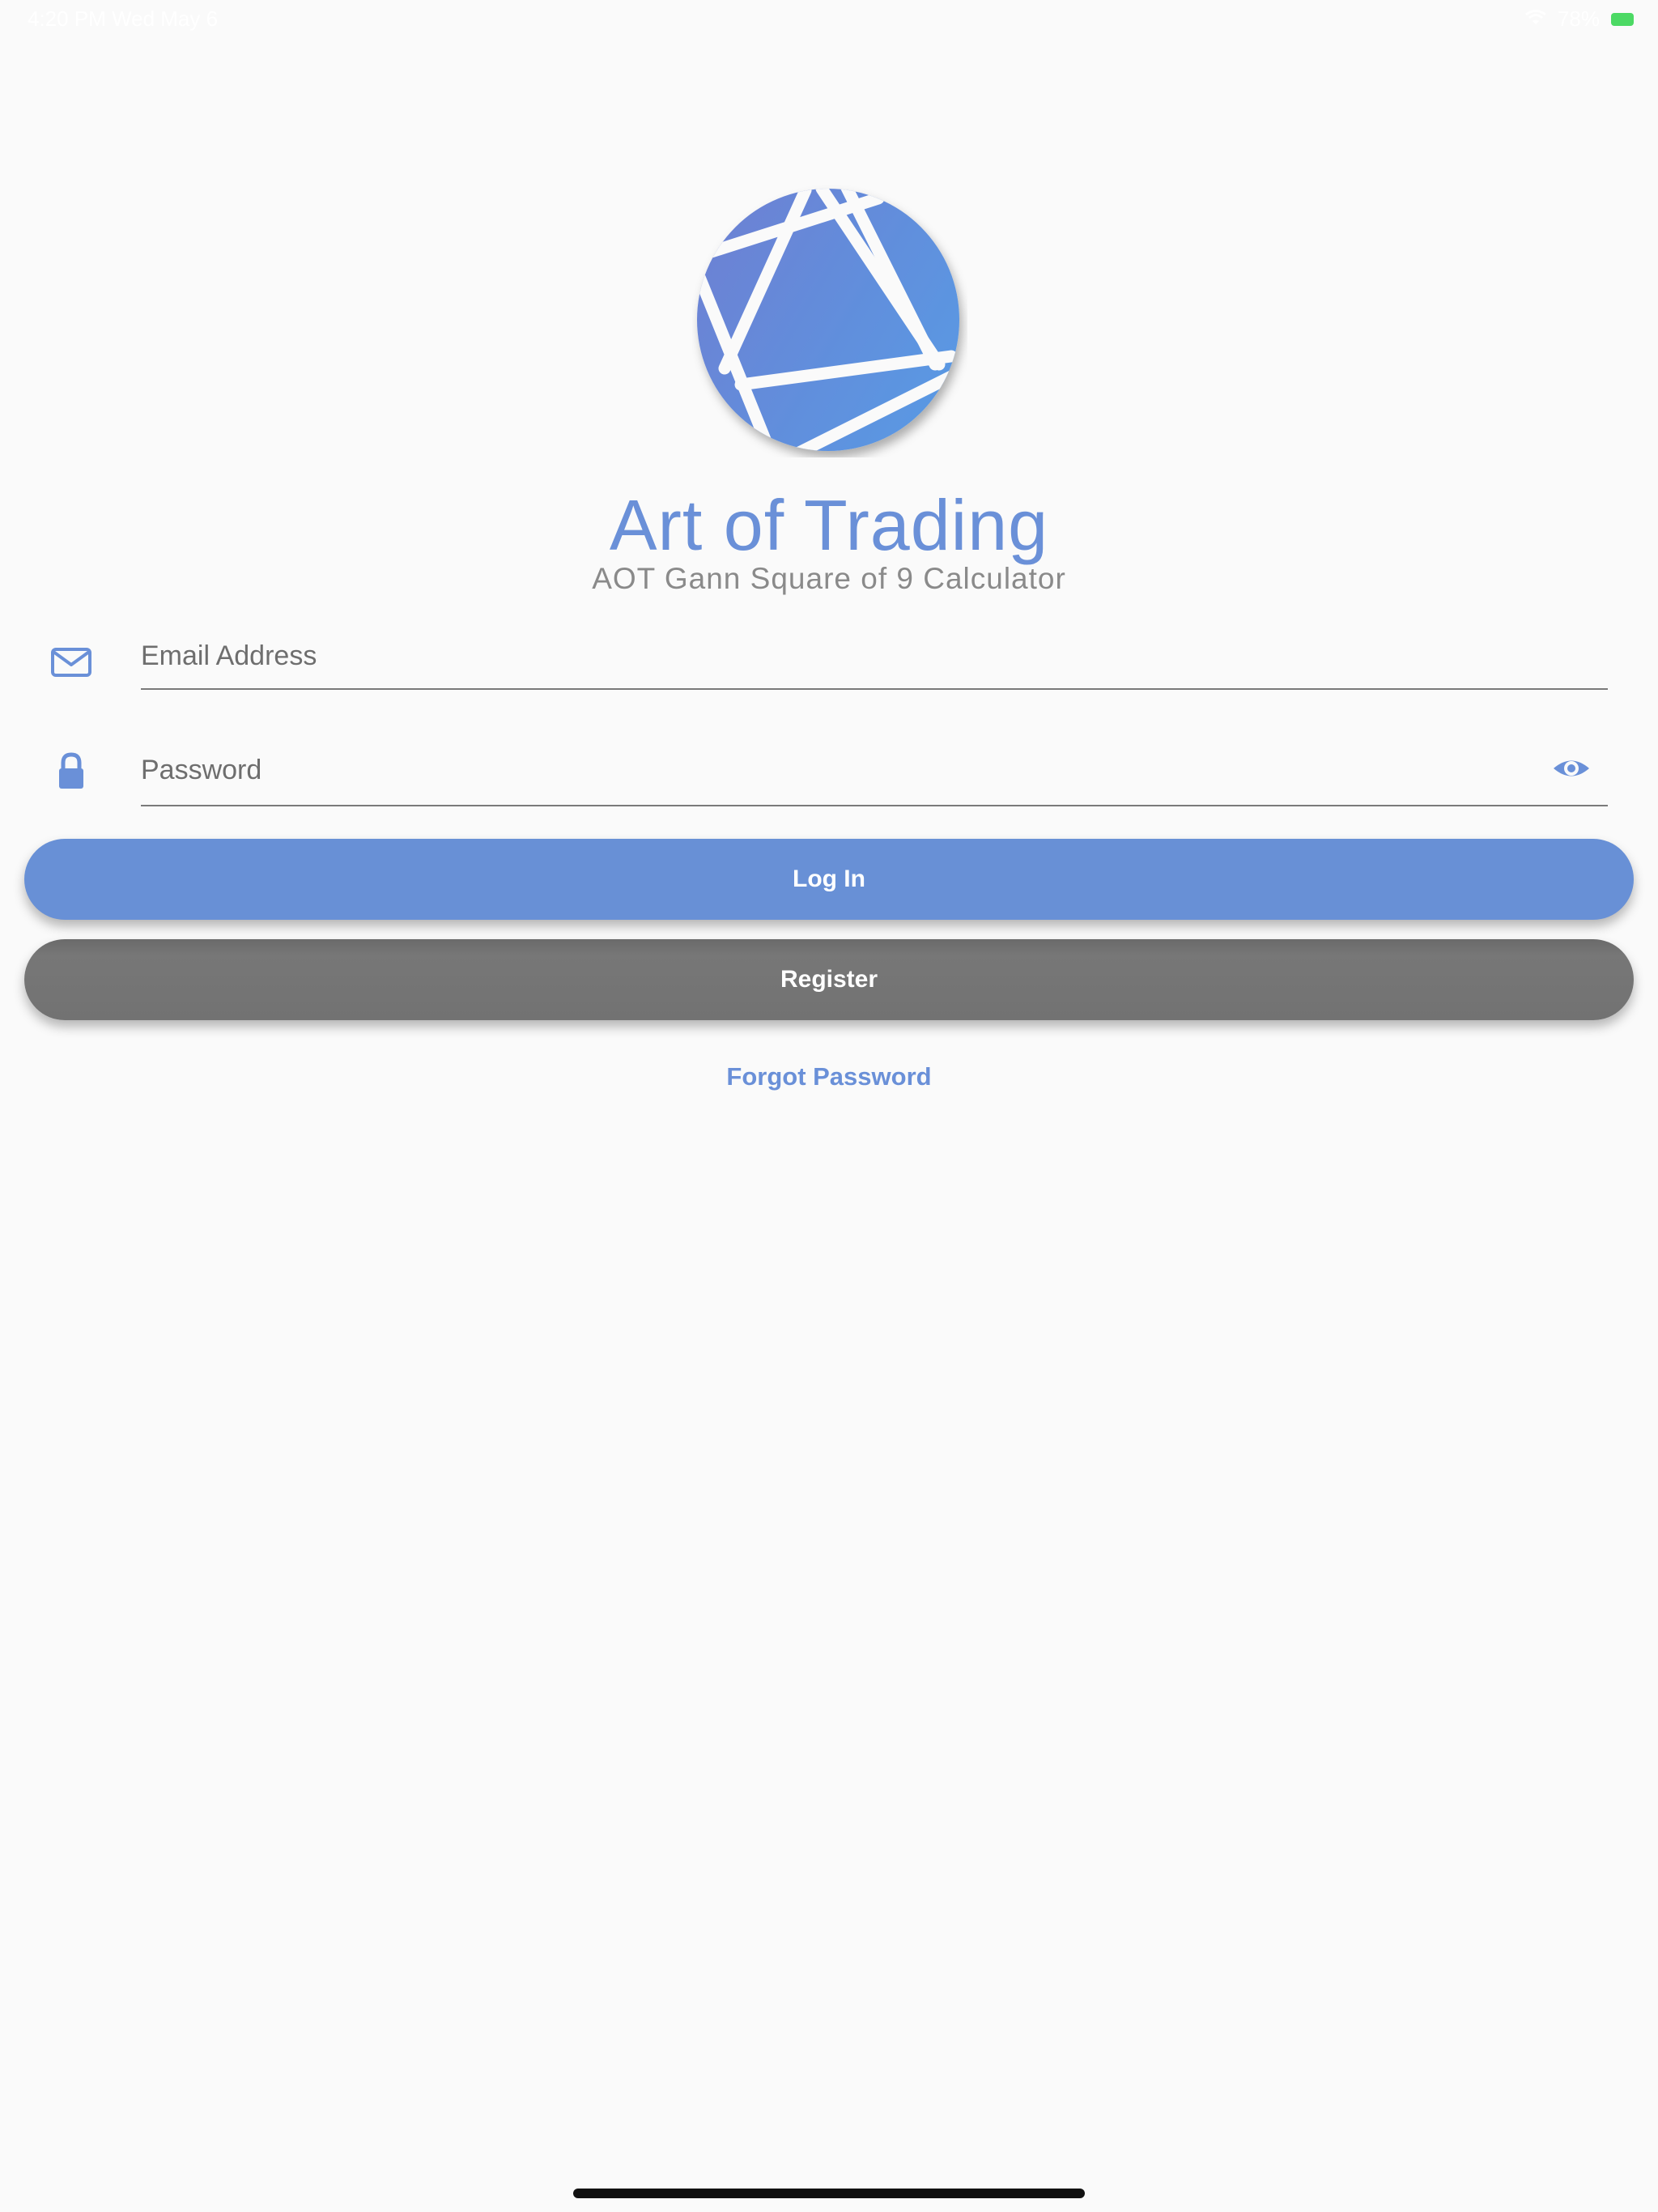 This screenshot has width=1658, height=2212. Describe the element at coordinates (1622, 19) in the screenshot. I see `battery-icon` at that location.